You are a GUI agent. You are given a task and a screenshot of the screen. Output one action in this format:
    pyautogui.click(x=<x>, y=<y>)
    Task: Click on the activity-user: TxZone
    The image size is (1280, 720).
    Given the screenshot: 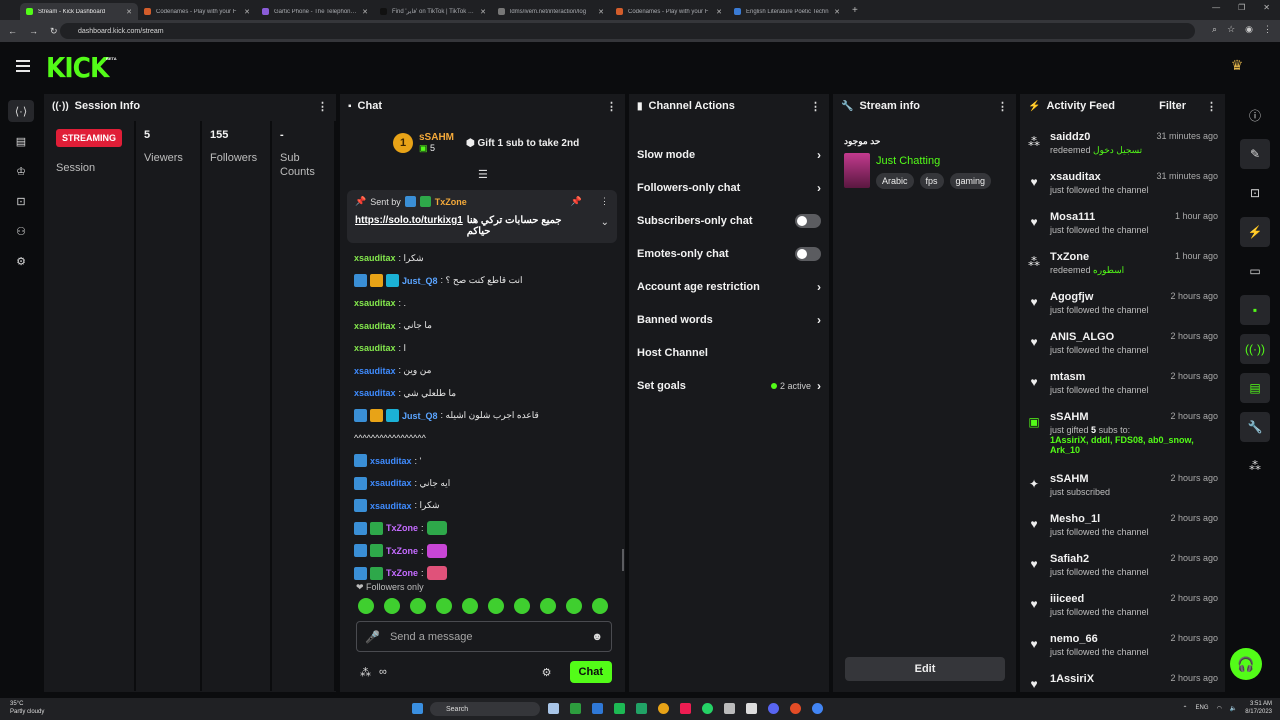 What is the action you would take?
    pyautogui.click(x=1069, y=257)
    